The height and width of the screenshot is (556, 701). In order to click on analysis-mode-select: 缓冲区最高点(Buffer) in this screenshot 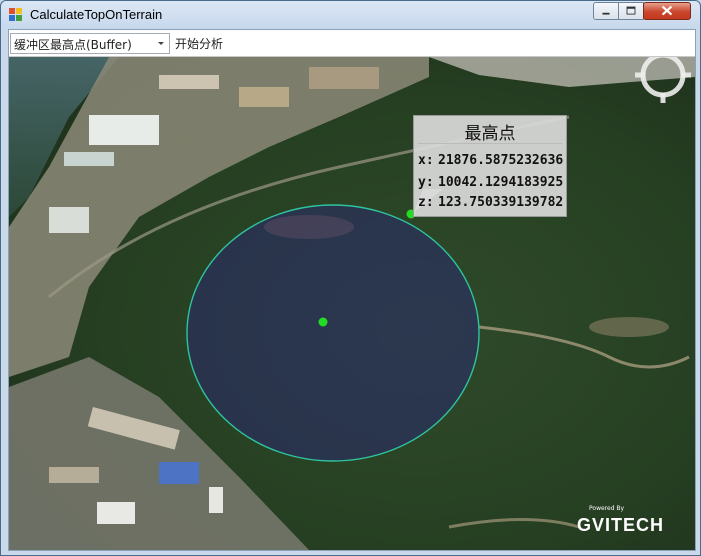, I will do `click(90, 43)`.